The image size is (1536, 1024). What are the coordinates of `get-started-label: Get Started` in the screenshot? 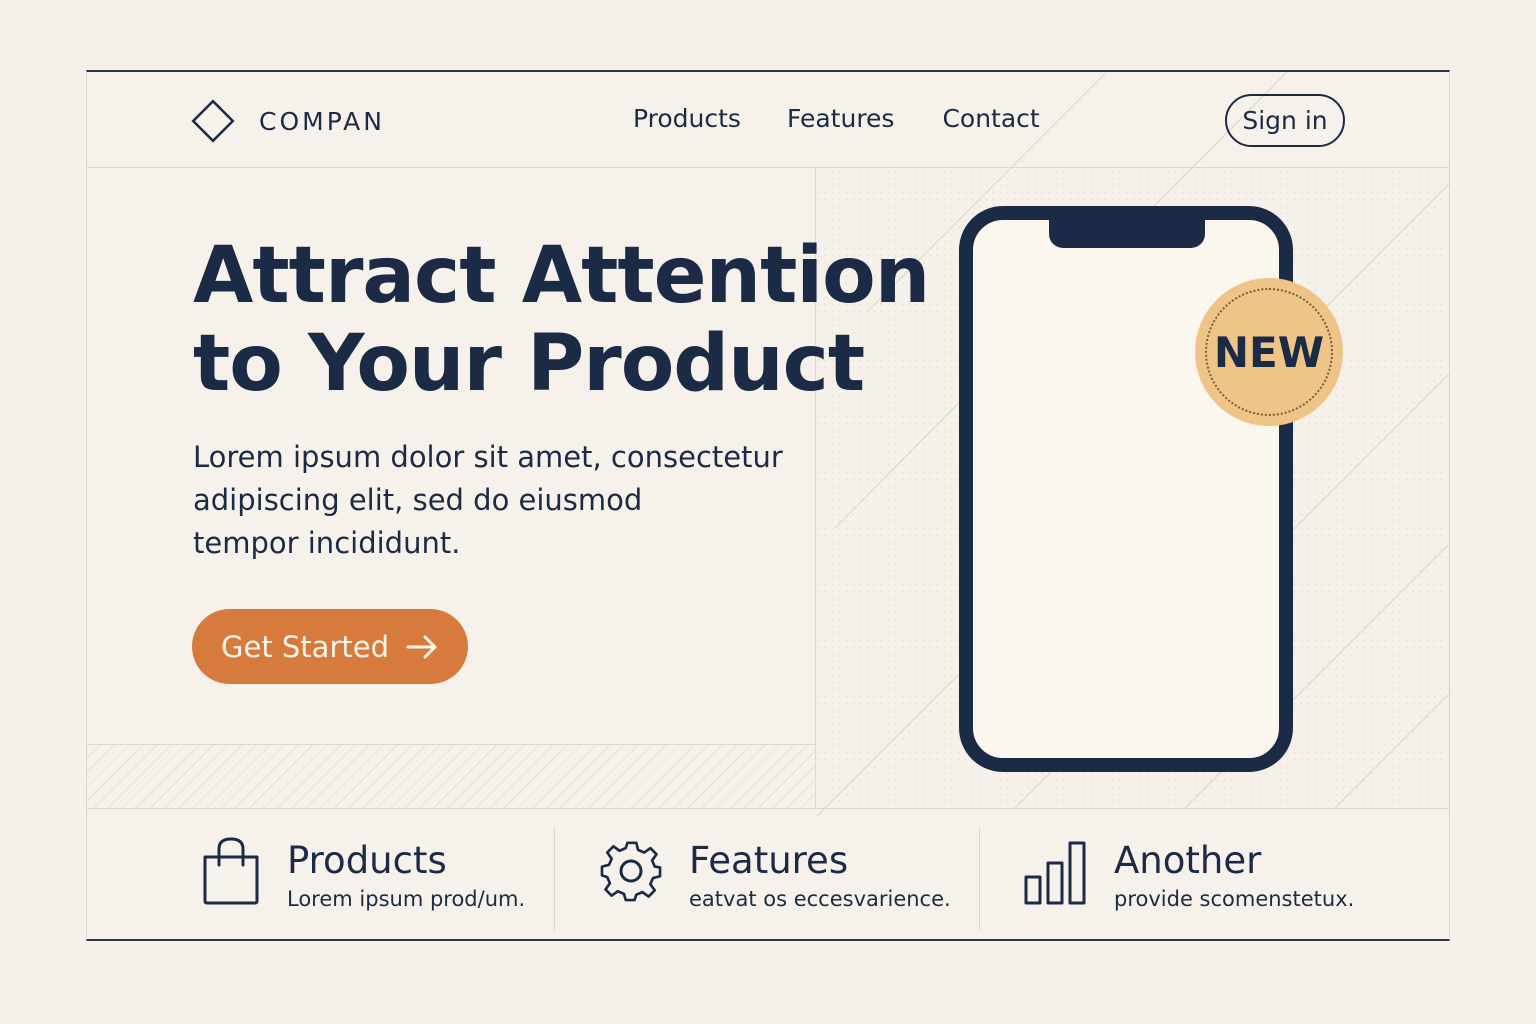 It's located at (305, 646).